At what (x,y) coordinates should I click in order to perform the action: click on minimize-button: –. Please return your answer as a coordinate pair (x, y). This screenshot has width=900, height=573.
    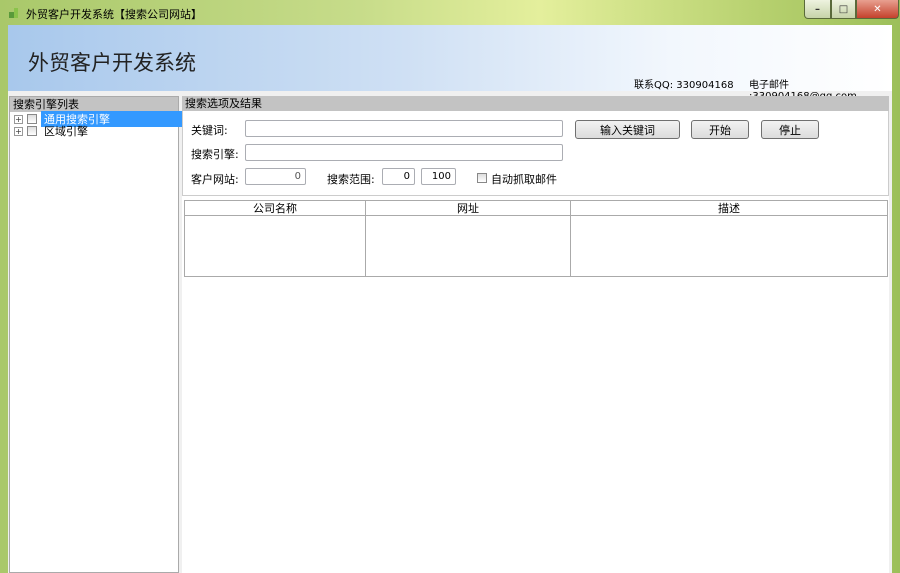
    Looking at the image, I should click on (817, 9).